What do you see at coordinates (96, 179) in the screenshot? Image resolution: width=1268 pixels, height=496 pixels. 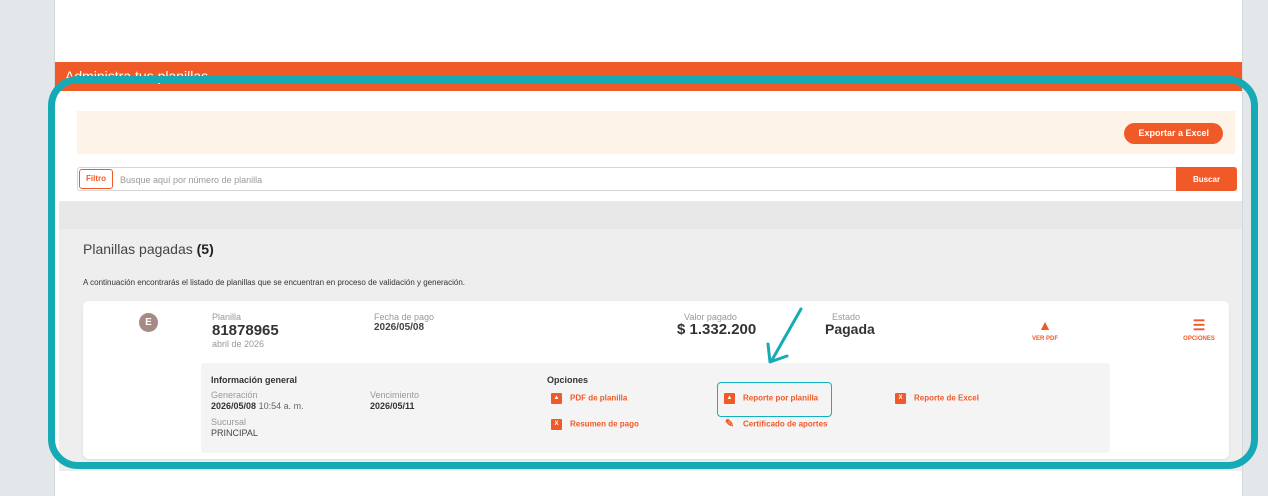 I see `filter-tag: Filtro` at bounding box center [96, 179].